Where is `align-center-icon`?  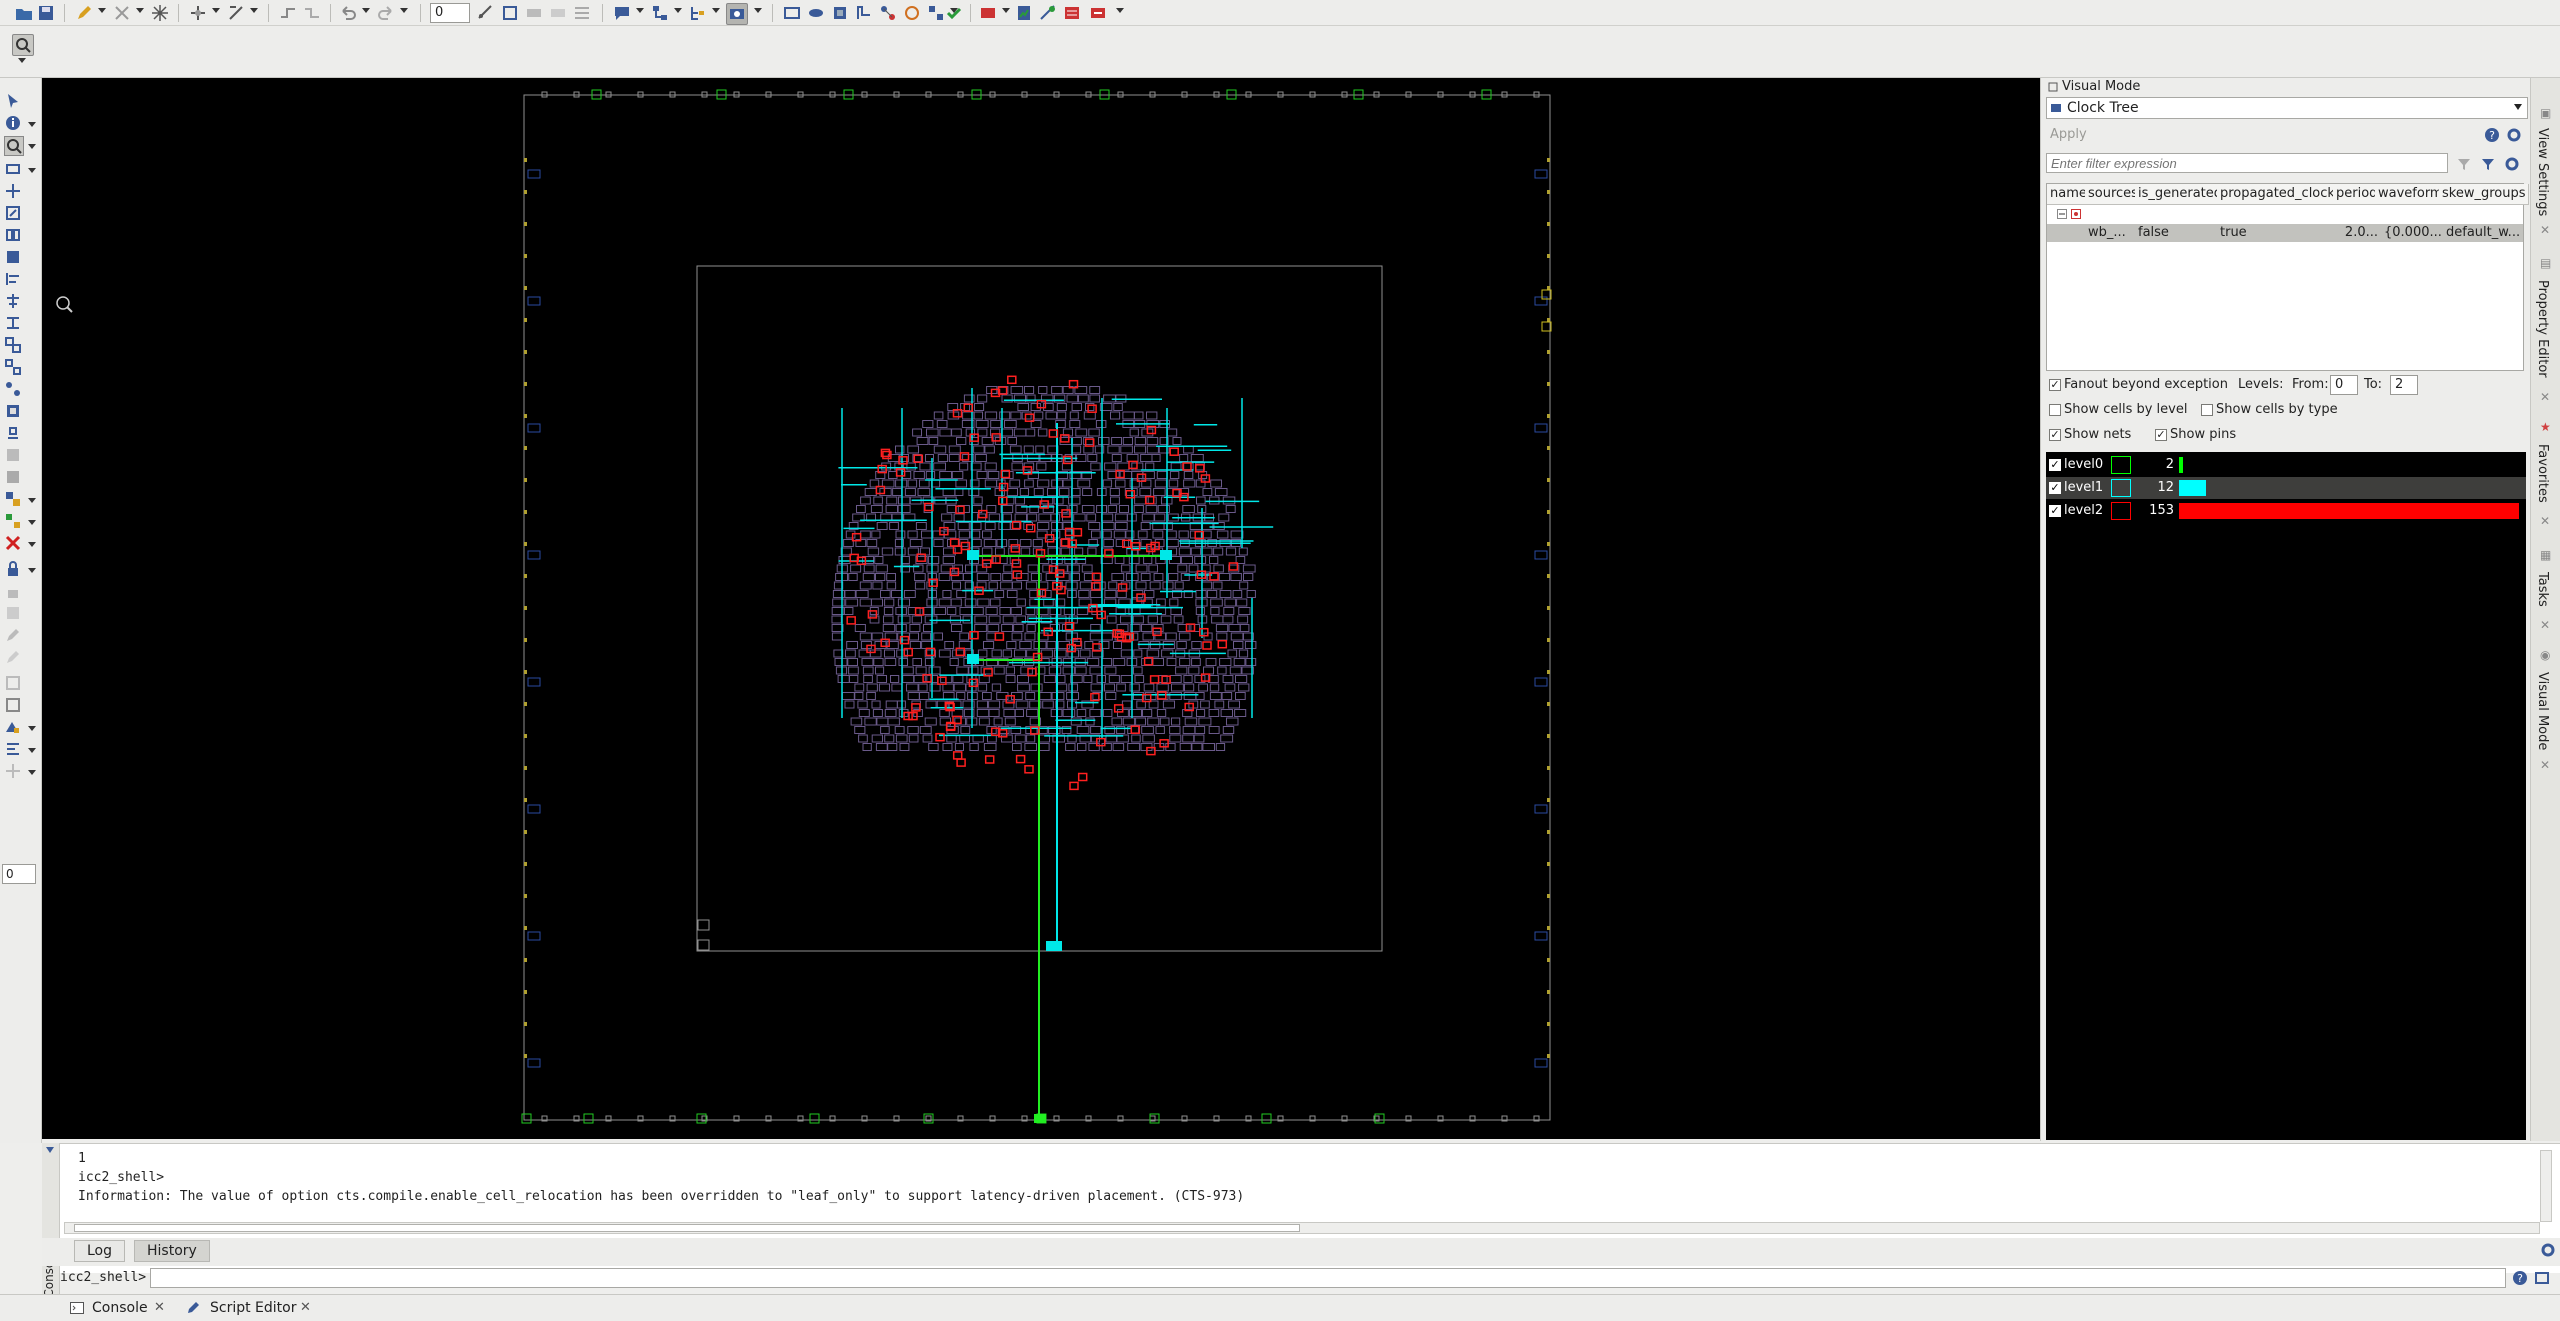 align-center-icon is located at coordinates (13, 301).